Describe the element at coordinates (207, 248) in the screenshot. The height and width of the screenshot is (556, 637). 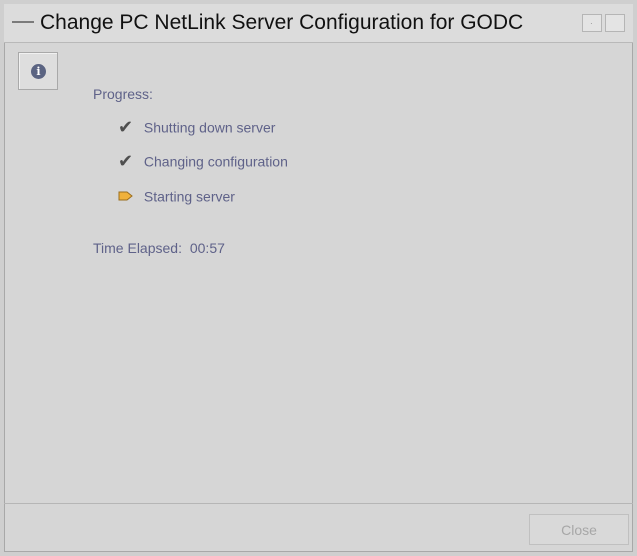
I see `time-elapsed-value: 00:57` at that location.